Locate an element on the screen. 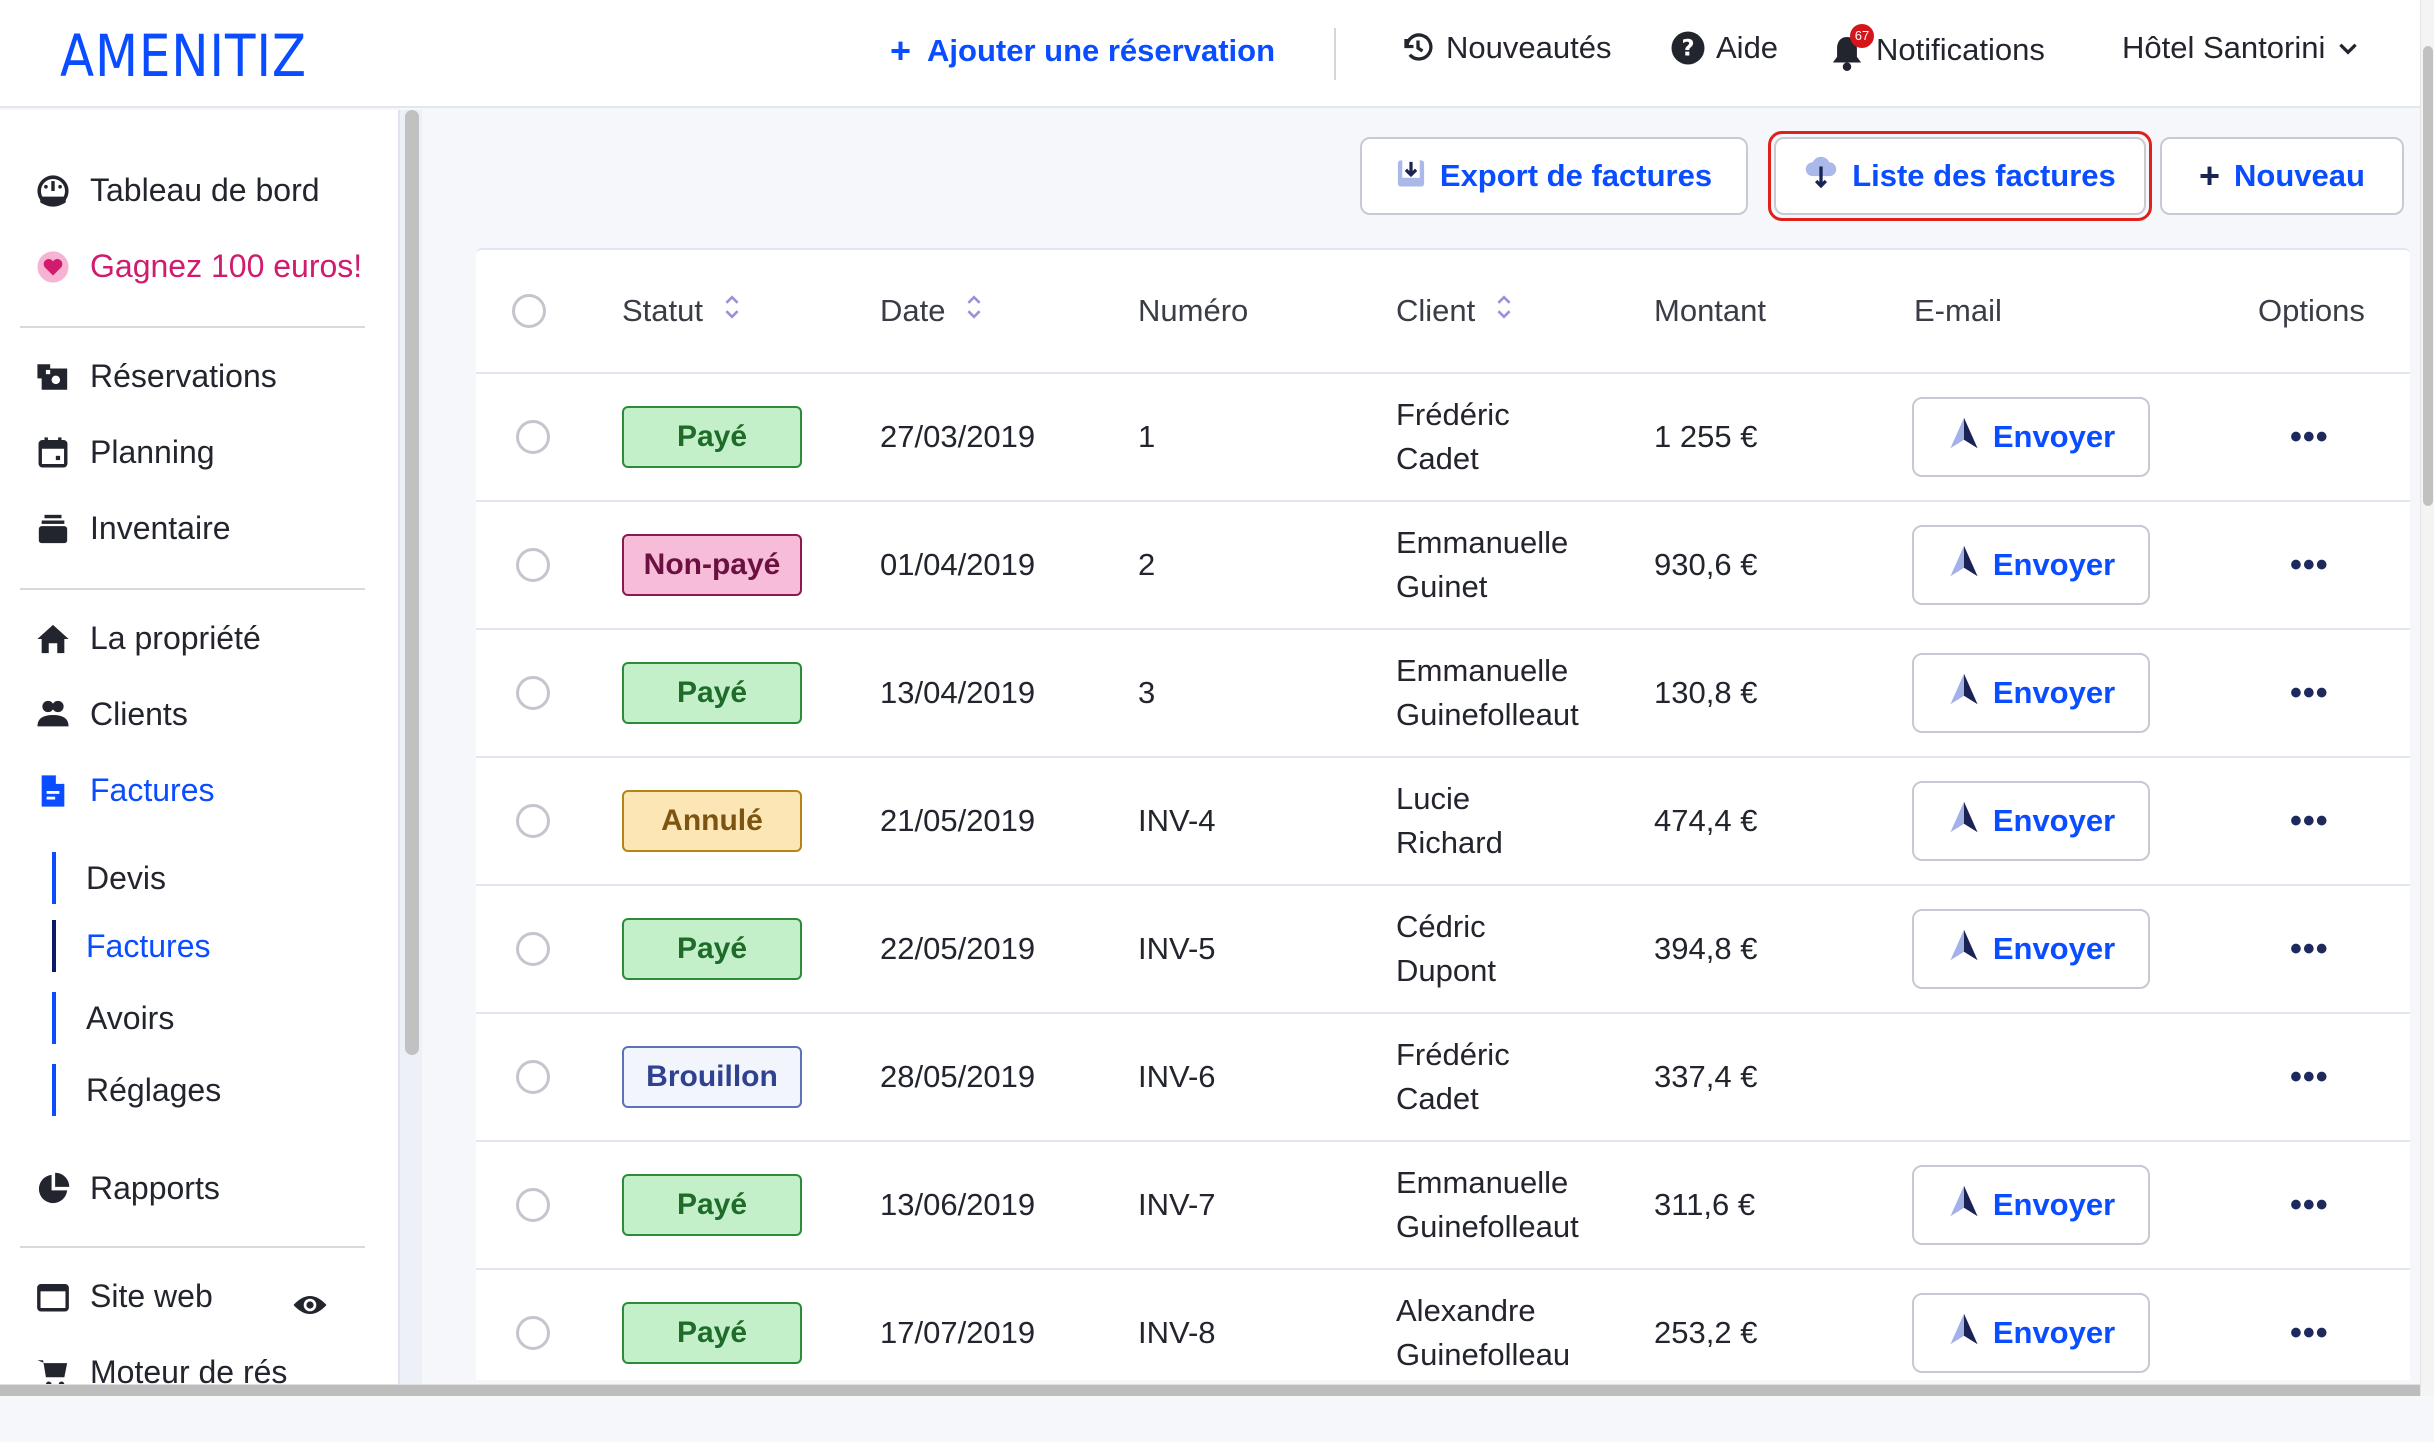  select-all-checkbox is located at coordinates (529, 311).